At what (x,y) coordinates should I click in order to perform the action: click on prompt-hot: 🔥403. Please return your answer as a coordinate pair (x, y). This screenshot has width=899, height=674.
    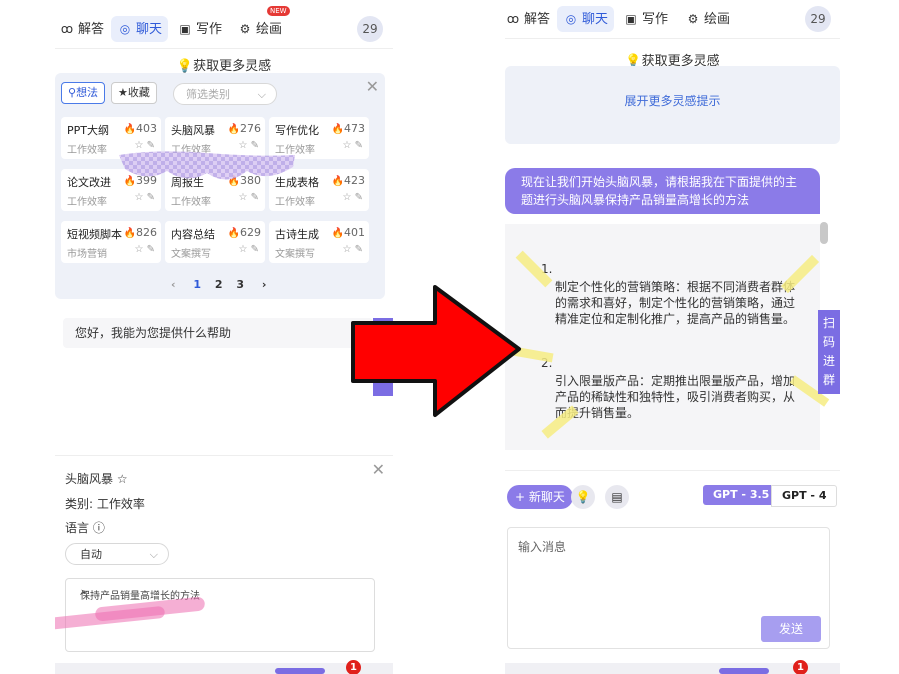
    Looking at the image, I should click on (140, 128).